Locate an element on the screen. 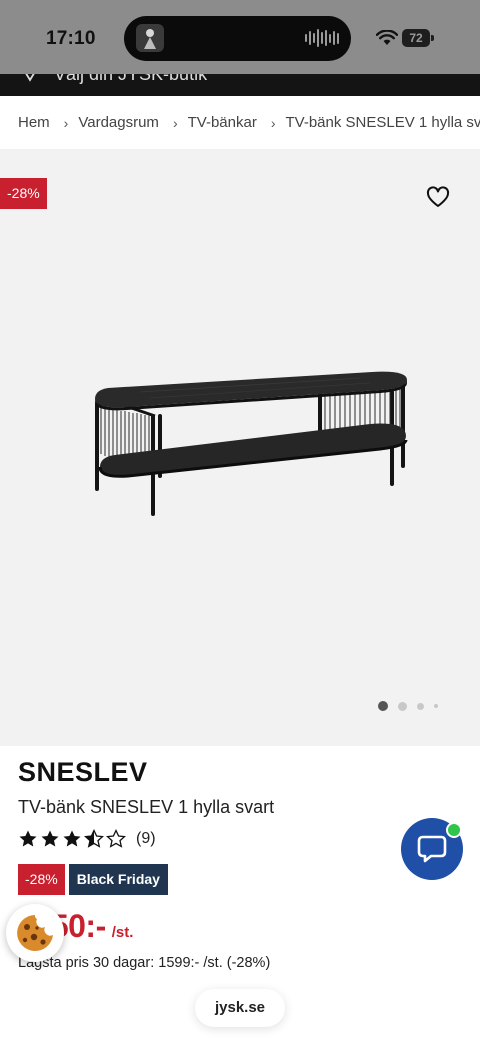  carousel-dot-active is located at coordinates (383, 706).